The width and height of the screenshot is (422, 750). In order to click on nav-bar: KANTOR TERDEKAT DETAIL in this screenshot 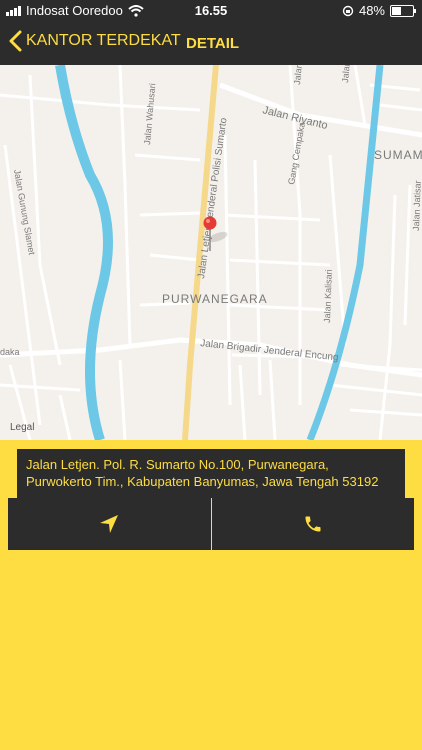, I will do `click(211, 43)`.